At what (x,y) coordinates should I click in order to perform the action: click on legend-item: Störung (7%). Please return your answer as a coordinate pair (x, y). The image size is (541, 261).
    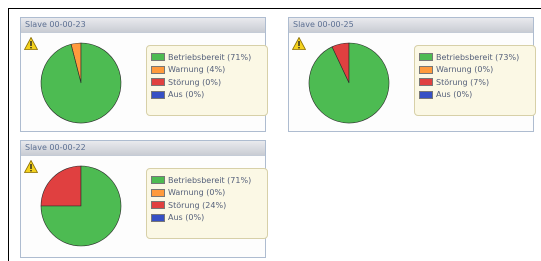
    Looking at the image, I should click on (477, 82).